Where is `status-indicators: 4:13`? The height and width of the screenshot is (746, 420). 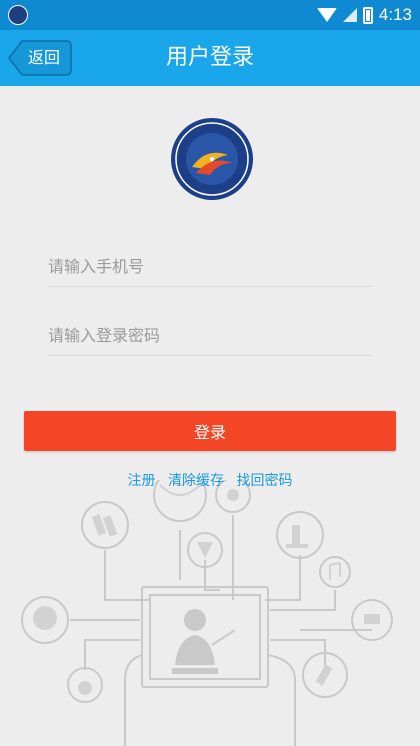 status-indicators: 4:13 is located at coordinates (364, 15).